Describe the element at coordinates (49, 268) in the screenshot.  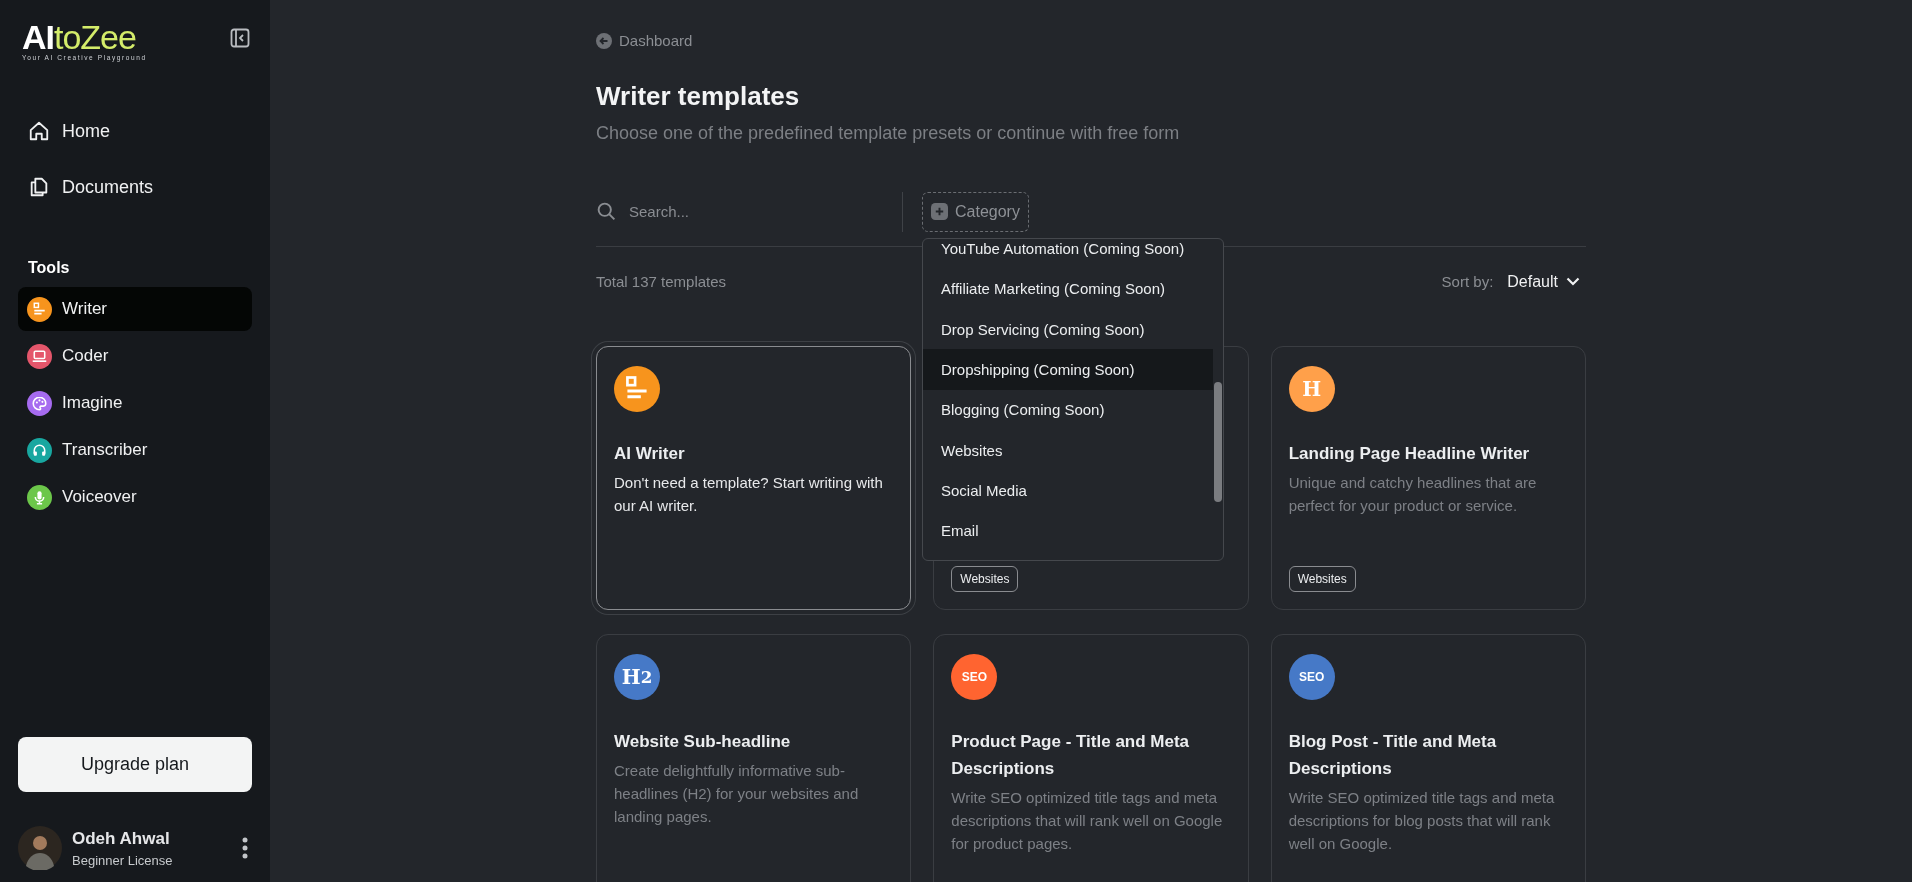
I see `section-title: Tools` at that location.